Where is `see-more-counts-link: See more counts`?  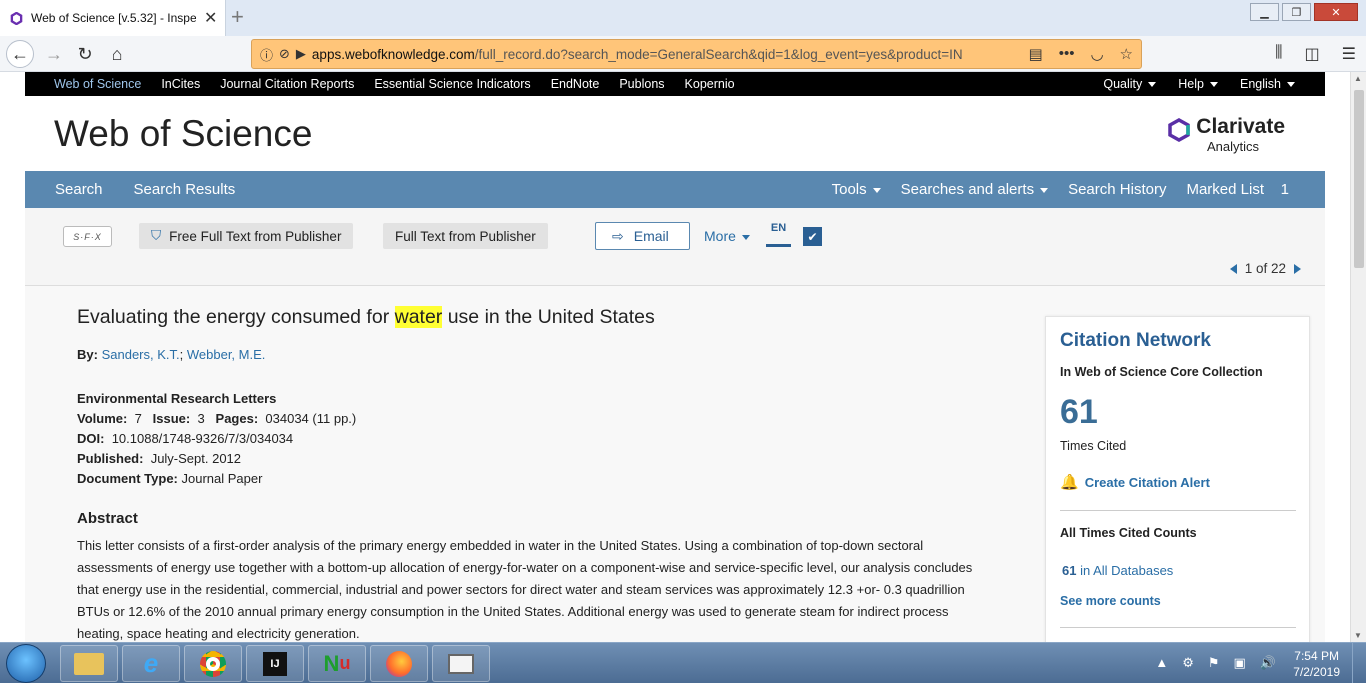 see-more-counts-link: See more counts is located at coordinates (1110, 601).